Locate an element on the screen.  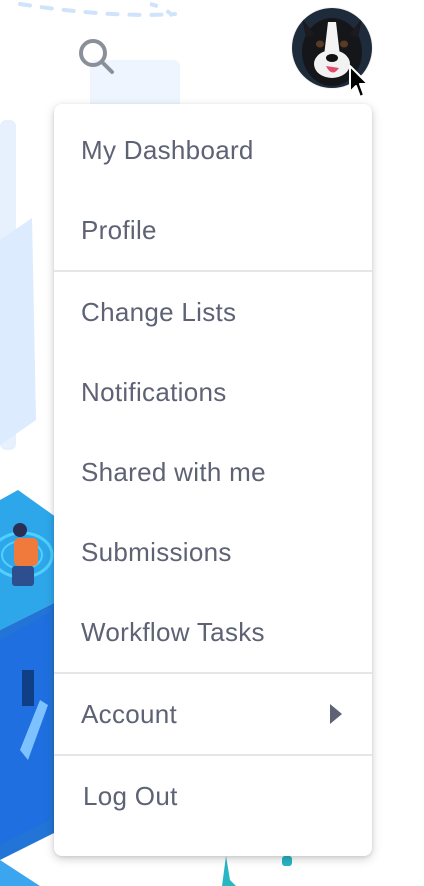
menu-item-profile: Profile is located at coordinates (213, 230).